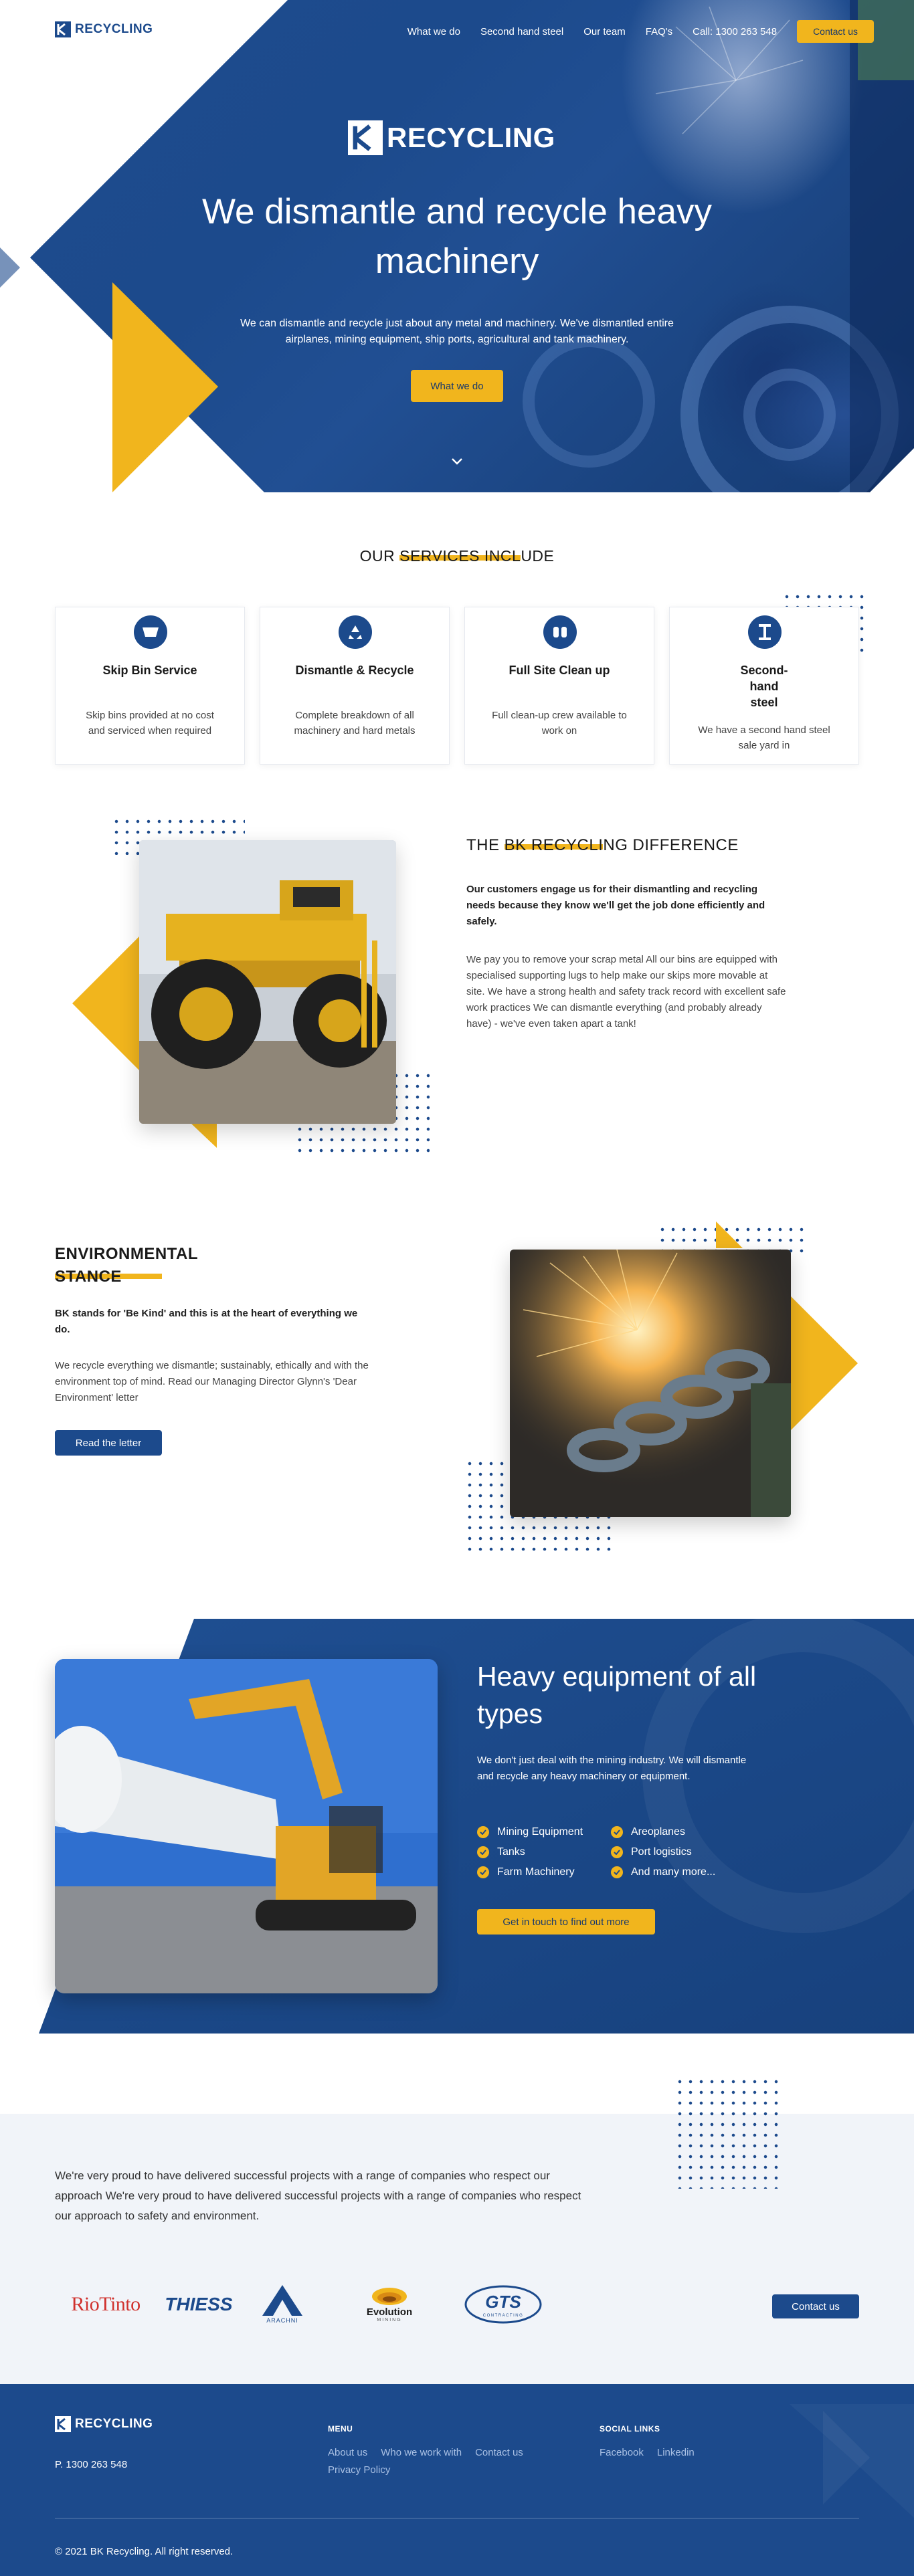 This screenshot has width=914, height=2576. What do you see at coordinates (816, 2306) in the screenshot?
I see `clients-contact-button: Contact us` at bounding box center [816, 2306].